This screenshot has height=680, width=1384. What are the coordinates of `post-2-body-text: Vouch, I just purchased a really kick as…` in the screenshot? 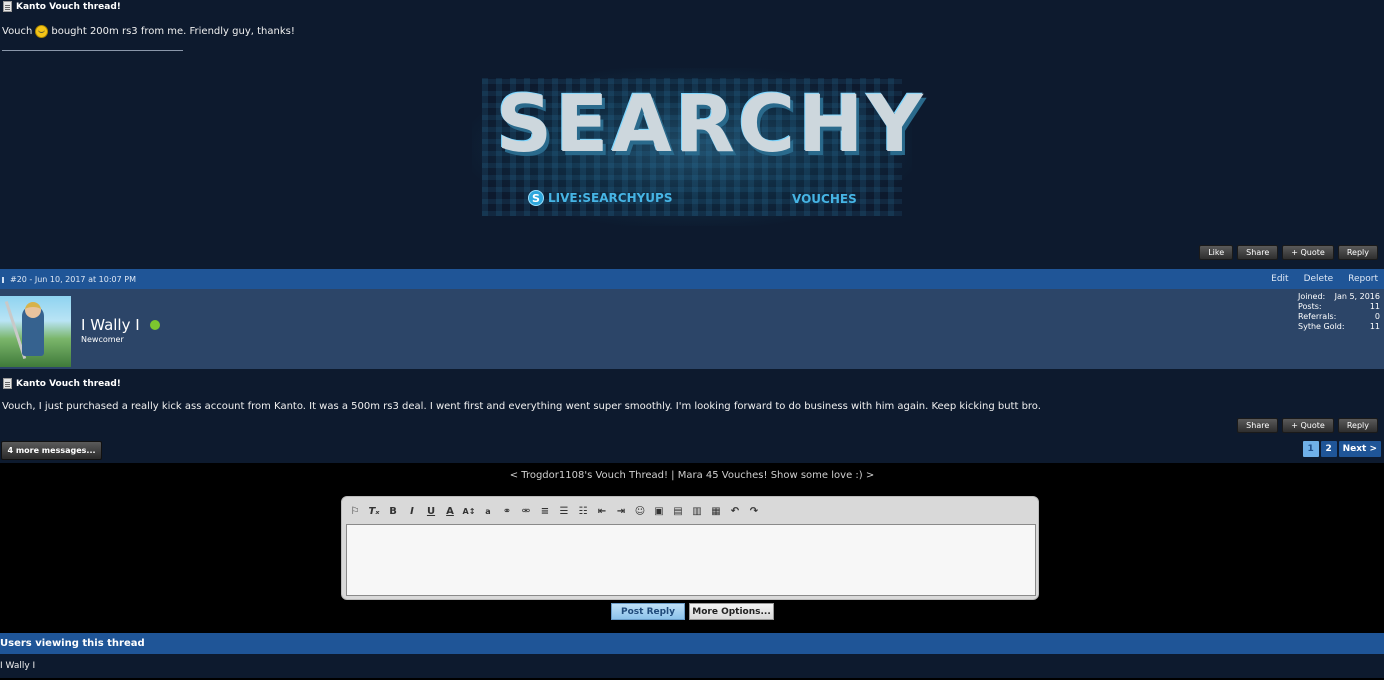 It's located at (521, 406).